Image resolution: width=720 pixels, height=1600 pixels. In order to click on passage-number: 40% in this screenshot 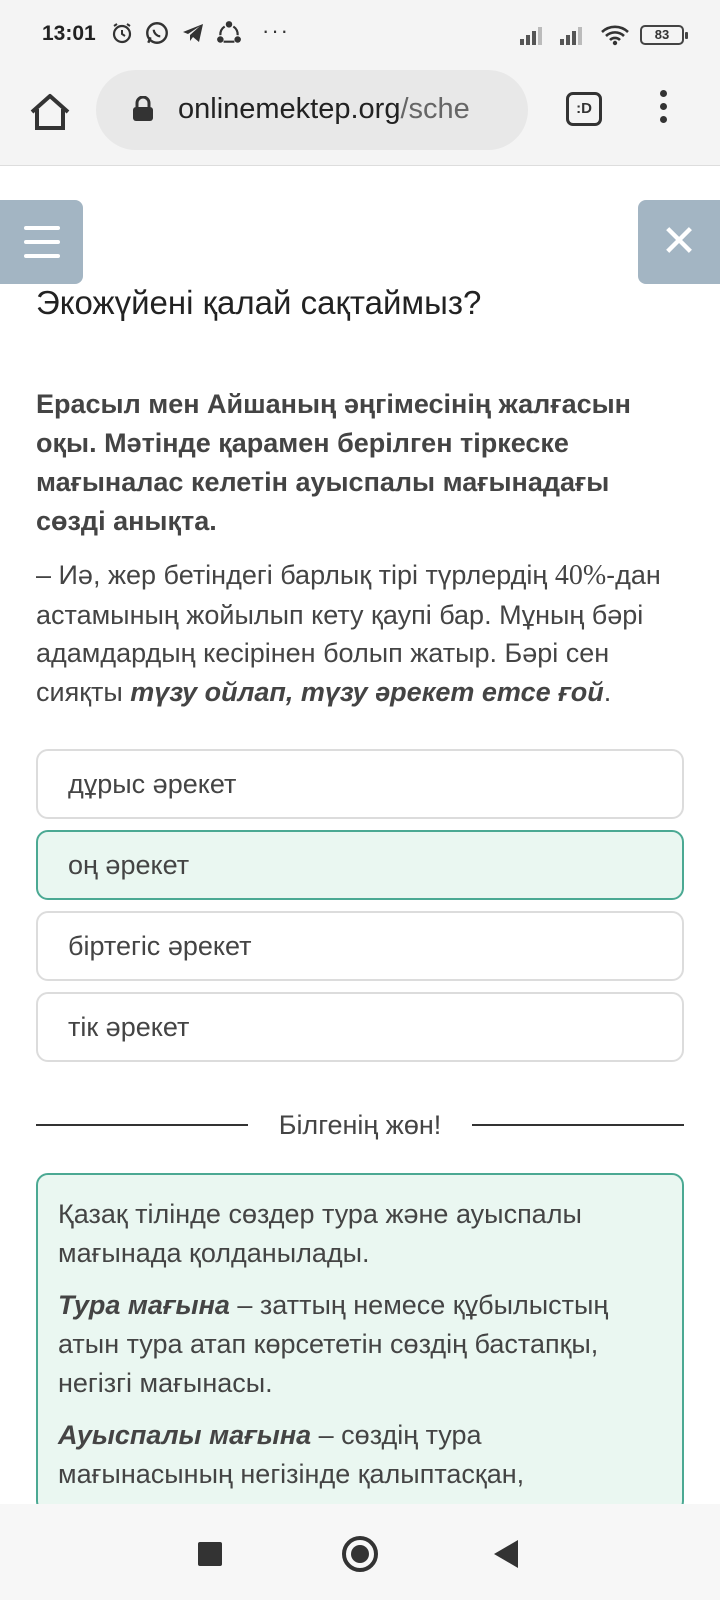, I will do `click(580, 575)`.